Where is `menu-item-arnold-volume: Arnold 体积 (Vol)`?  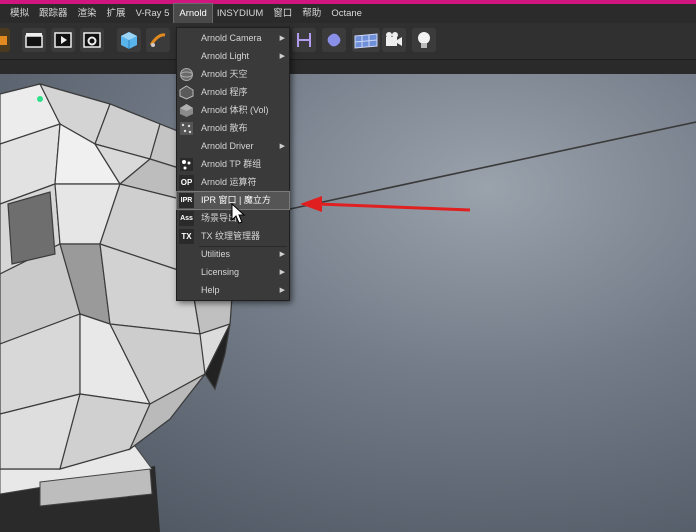
menu-item-arnold-volume: Arnold 体积 (Vol) is located at coordinates (233, 110).